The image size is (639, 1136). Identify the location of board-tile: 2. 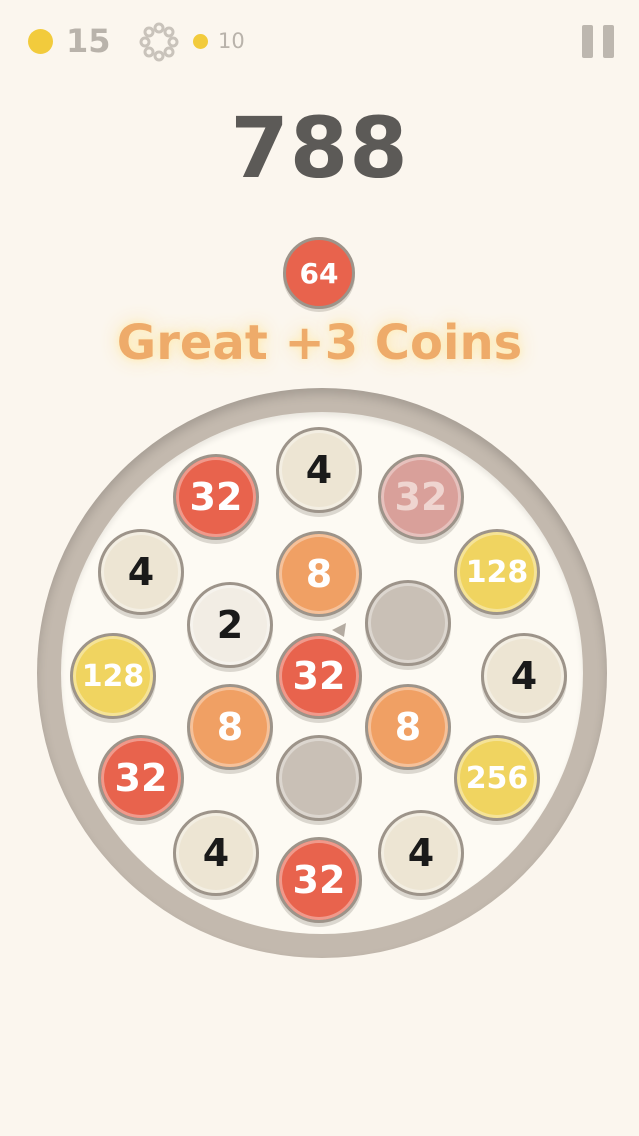
(230, 625).